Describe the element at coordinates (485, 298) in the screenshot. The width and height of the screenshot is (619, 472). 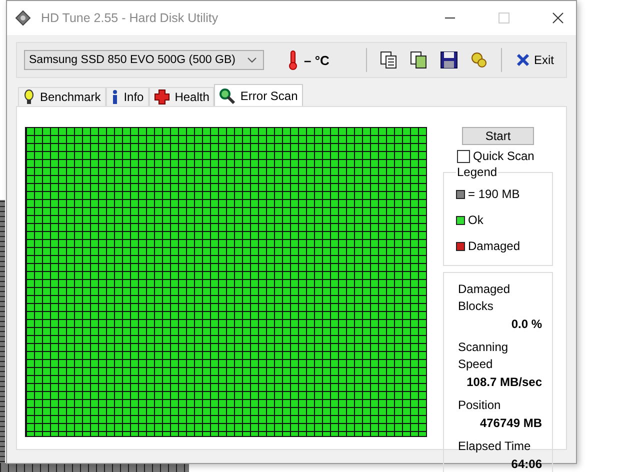
I see `stat-label: Damaged Blocks` at that location.